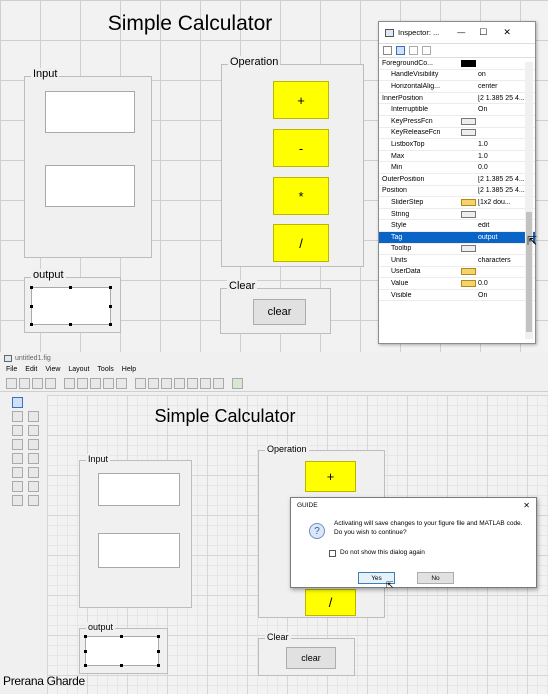  What do you see at coordinates (69, 383) in the screenshot?
I see `cut-icon` at bounding box center [69, 383].